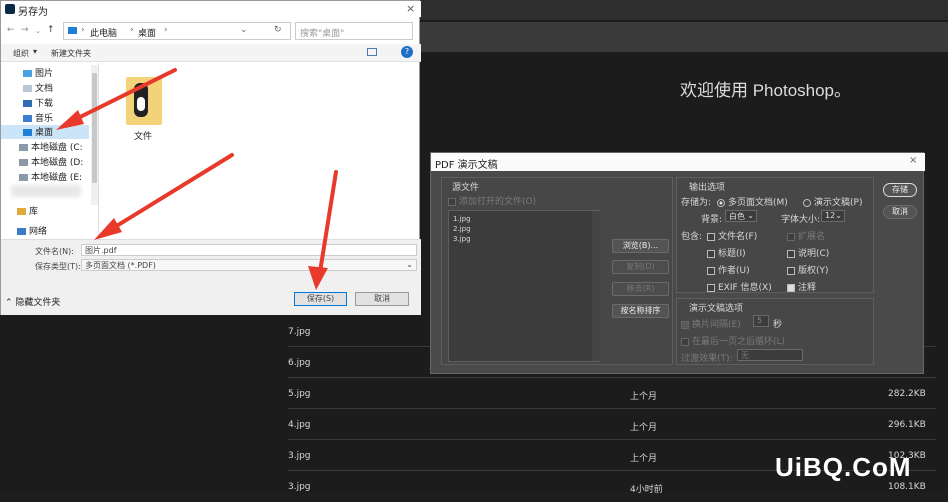 The width and height of the screenshot is (948, 502). Describe the element at coordinates (808, 269) in the screenshot. I see `copyright-checkbox: 版权(Y)` at that location.